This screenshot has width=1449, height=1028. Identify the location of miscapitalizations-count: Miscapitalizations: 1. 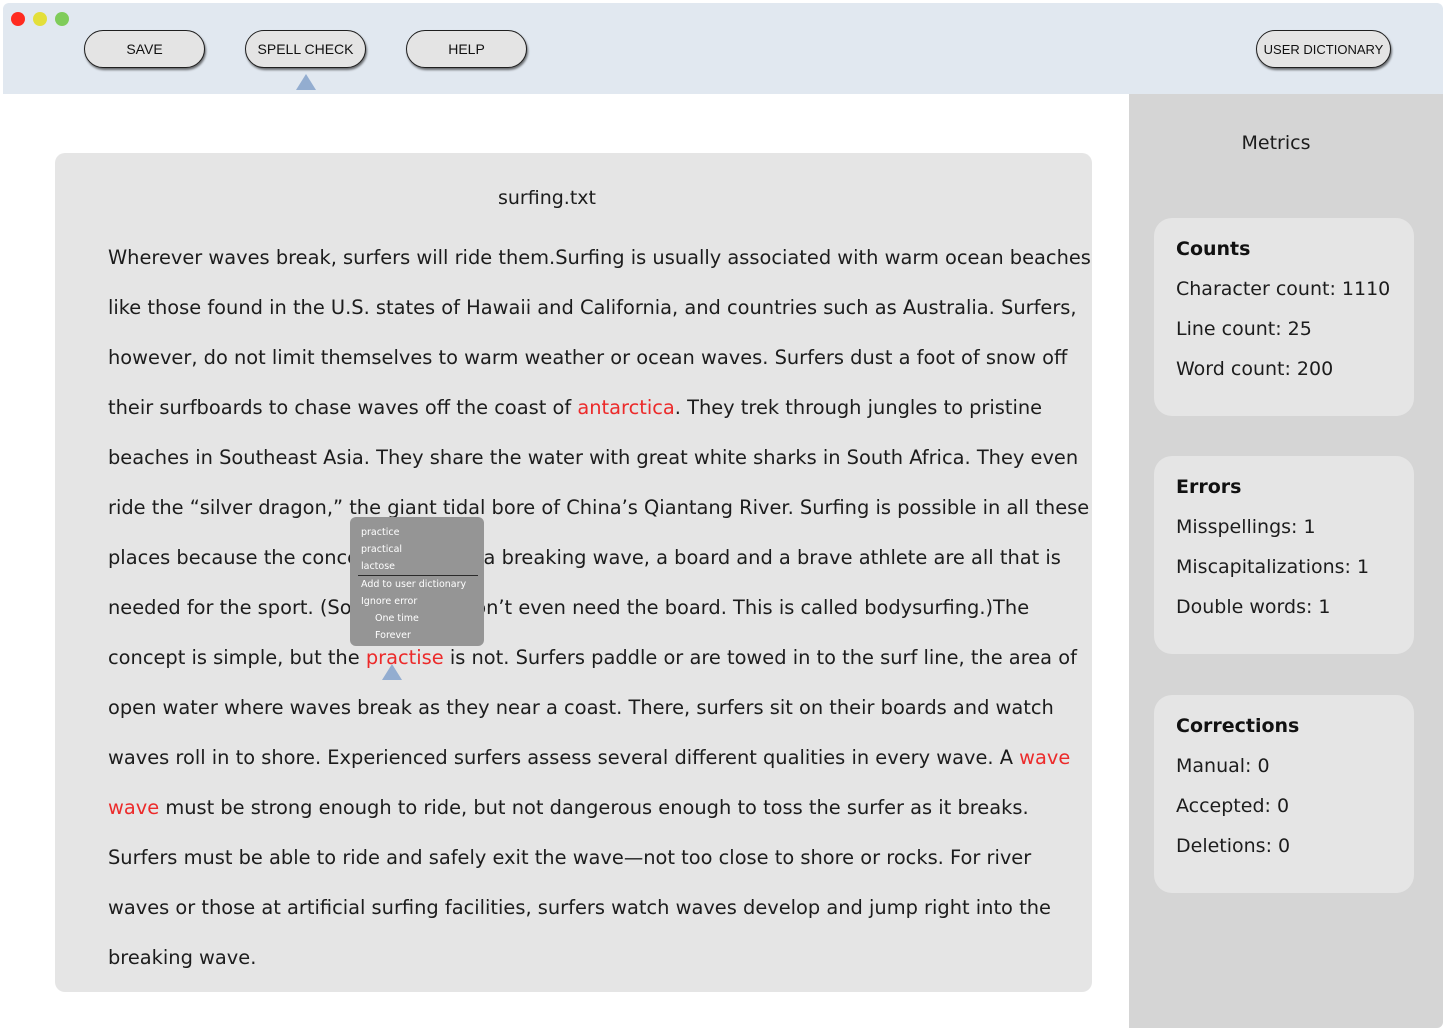
(1273, 567).